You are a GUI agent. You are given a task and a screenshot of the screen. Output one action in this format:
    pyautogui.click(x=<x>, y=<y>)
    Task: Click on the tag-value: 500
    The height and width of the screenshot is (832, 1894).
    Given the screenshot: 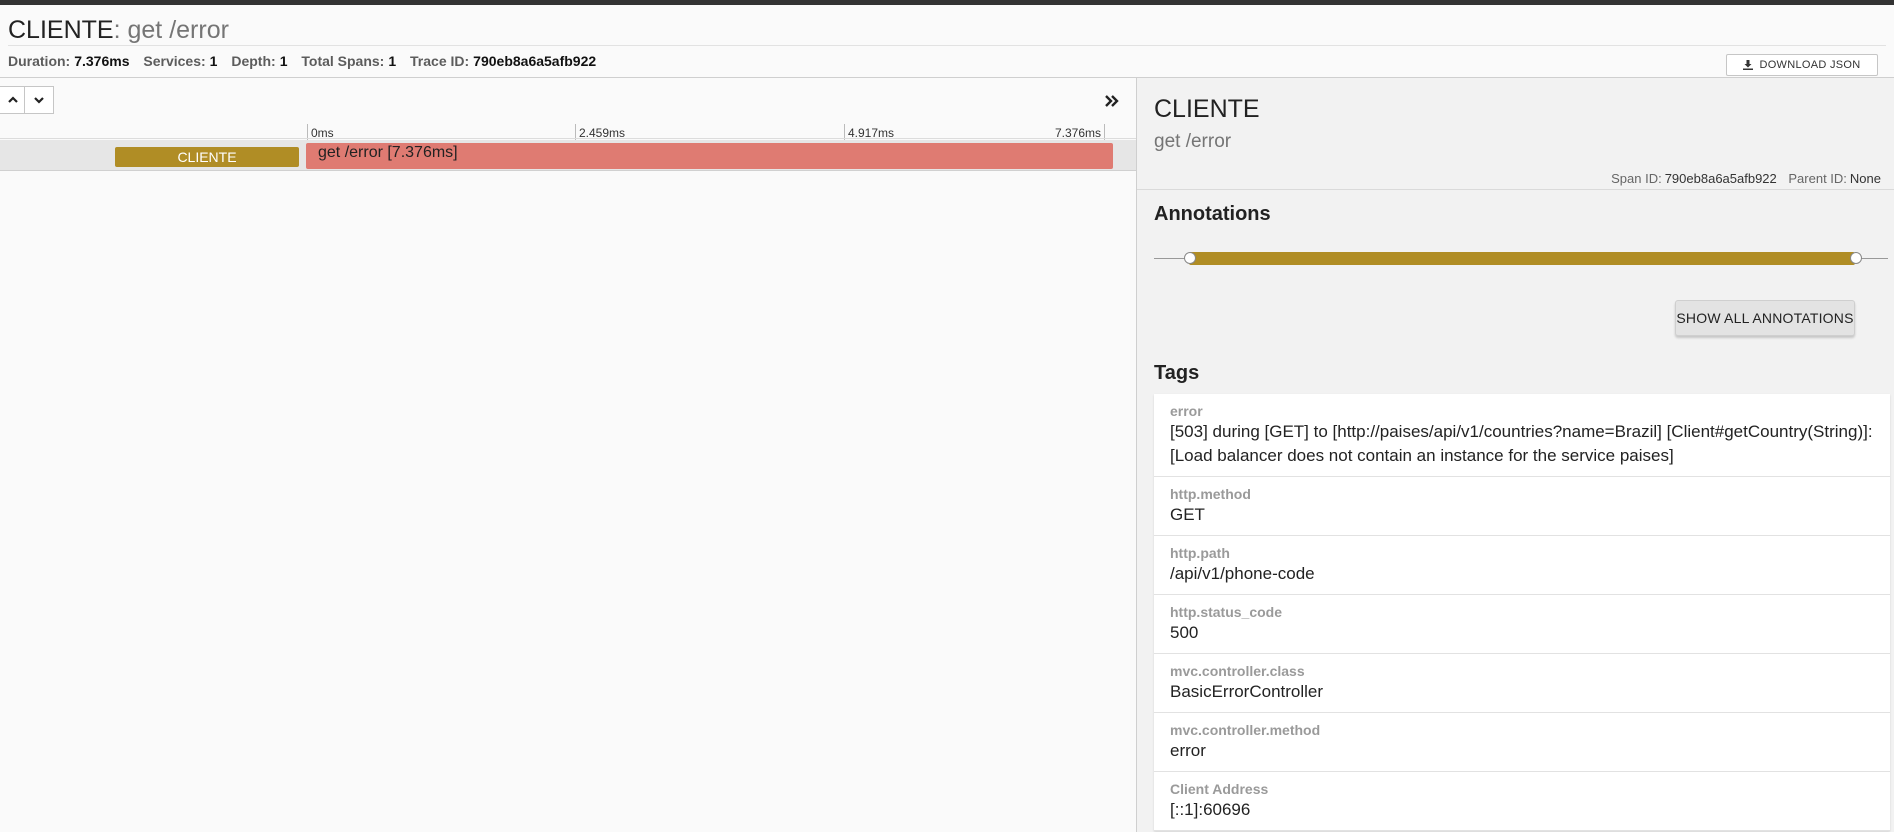 What is the action you would take?
    pyautogui.click(x=1184, y=632)
    